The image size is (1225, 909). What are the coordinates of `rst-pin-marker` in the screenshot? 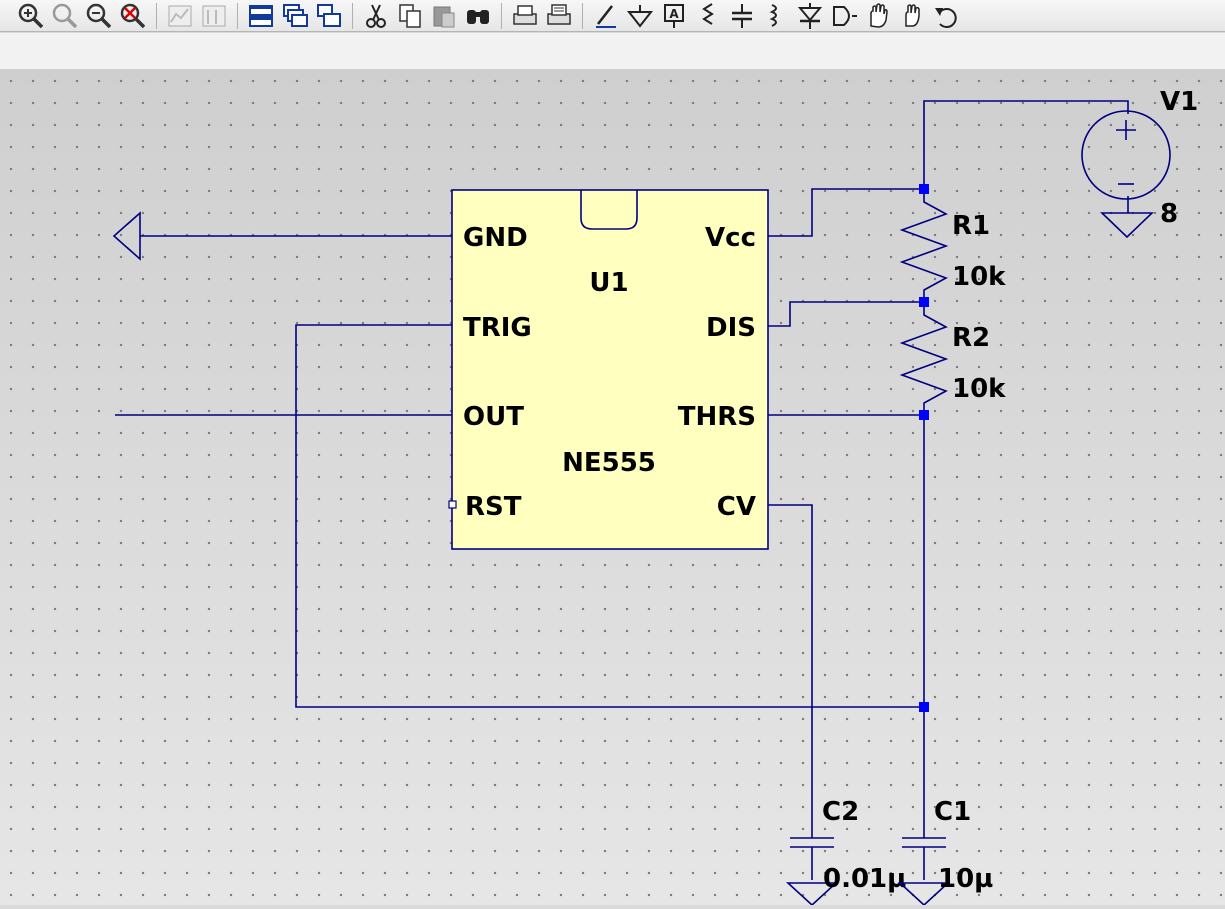 It's located at (452, 504).